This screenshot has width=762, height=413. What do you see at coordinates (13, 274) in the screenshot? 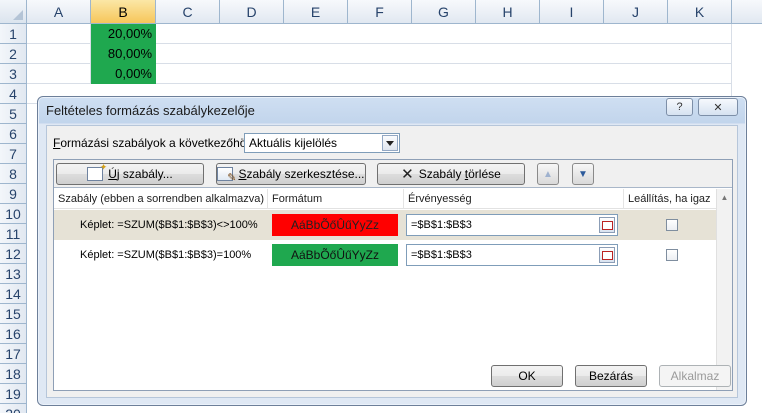
I see `row-header-13: 13` at bounding box center [13, 274].